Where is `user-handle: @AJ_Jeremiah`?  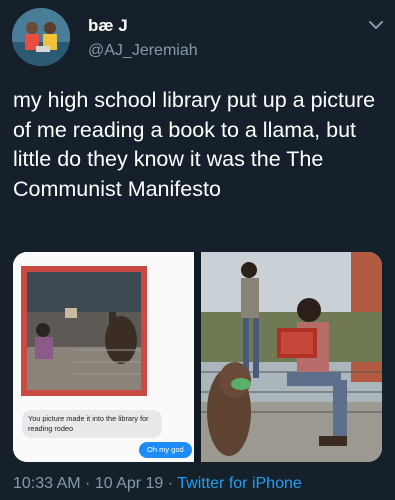
user-handle: @AJ_Jeremiah is located at coordinates (143, 51).